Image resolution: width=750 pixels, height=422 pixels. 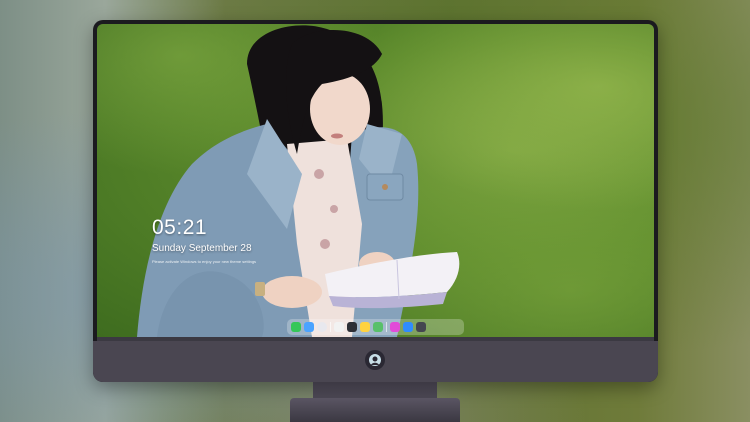 What do you see at coordinates (309, 327) in the screenshot?
I see `finder-icon` at bounding box center [309, 327].